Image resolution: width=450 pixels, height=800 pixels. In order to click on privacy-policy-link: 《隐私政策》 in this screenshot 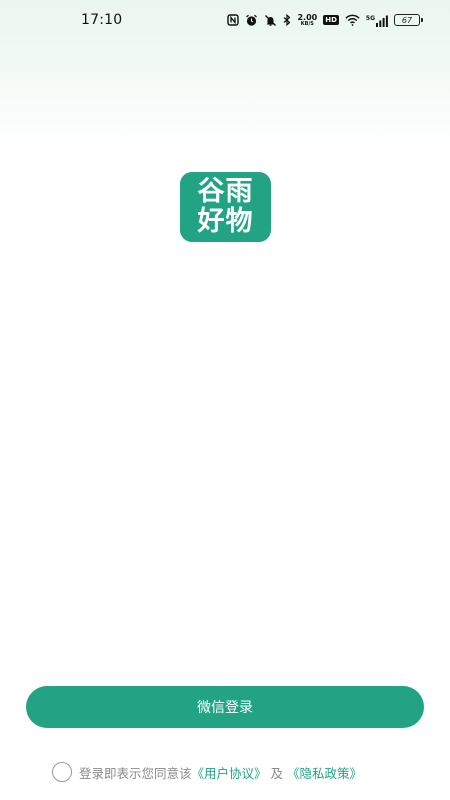, I will do `click(324, 772)`.